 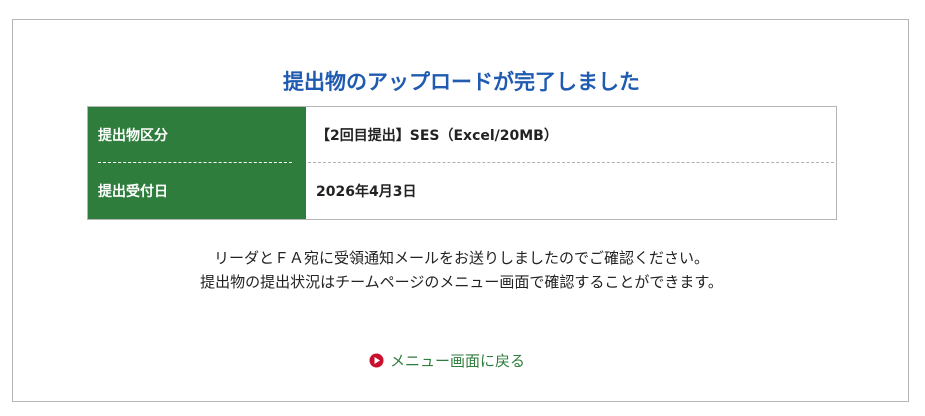 I want to click on message-line-1: リーダとＦＡ宛に受領通知メールをお送りしましたのでご確認ください。, so click(x=461, y=258).